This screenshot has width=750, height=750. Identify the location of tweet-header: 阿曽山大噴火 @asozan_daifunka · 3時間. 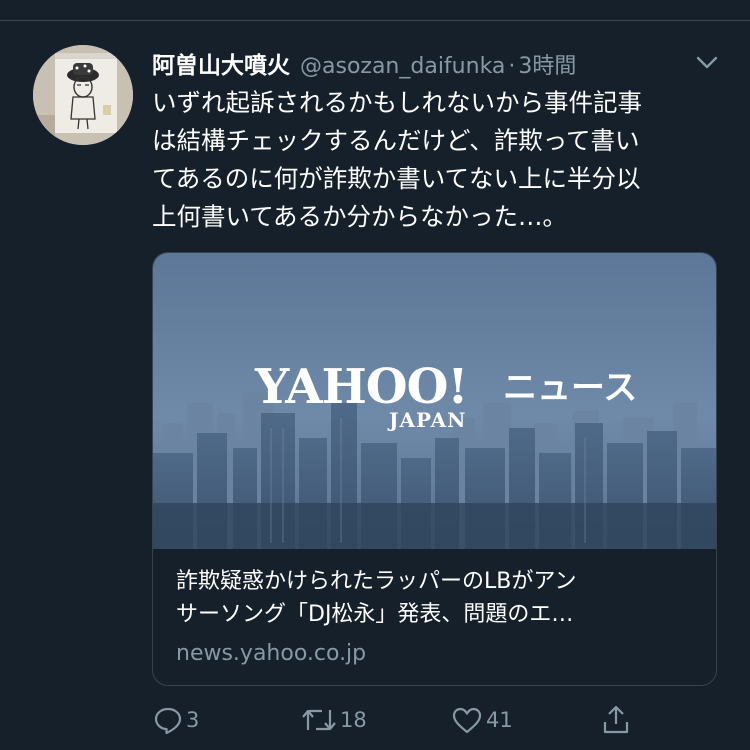
(364, 63).